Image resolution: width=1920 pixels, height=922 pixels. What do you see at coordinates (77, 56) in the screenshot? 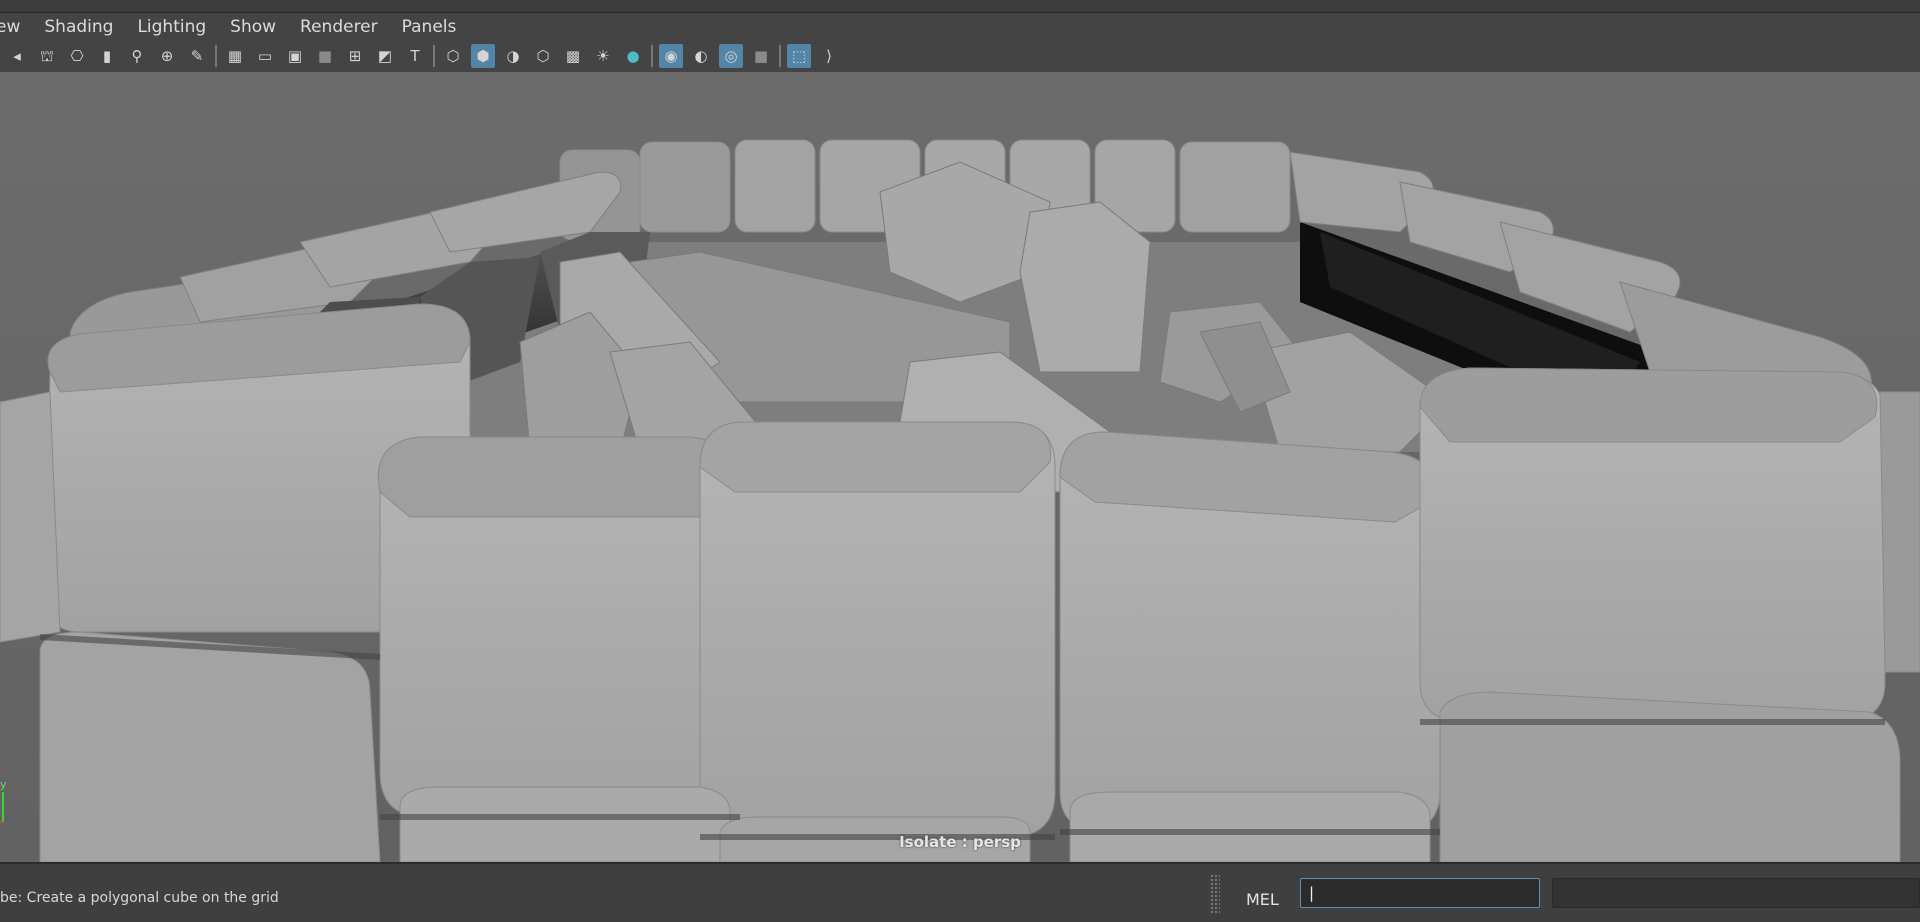
I see `camera-attributes-icon: ⎔` at bounding box center [77, 56].